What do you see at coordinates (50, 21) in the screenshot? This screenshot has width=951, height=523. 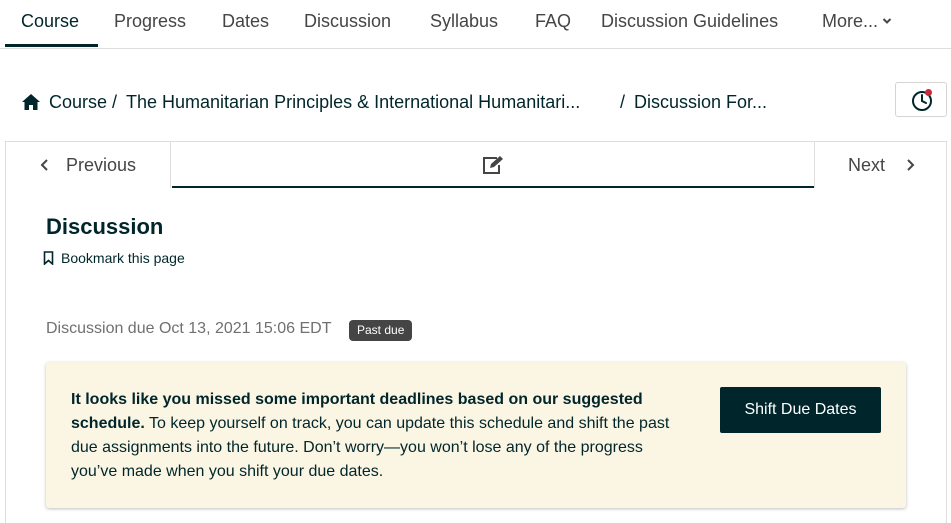 I see `tab-course: Course` at bounding box center [50, 21].